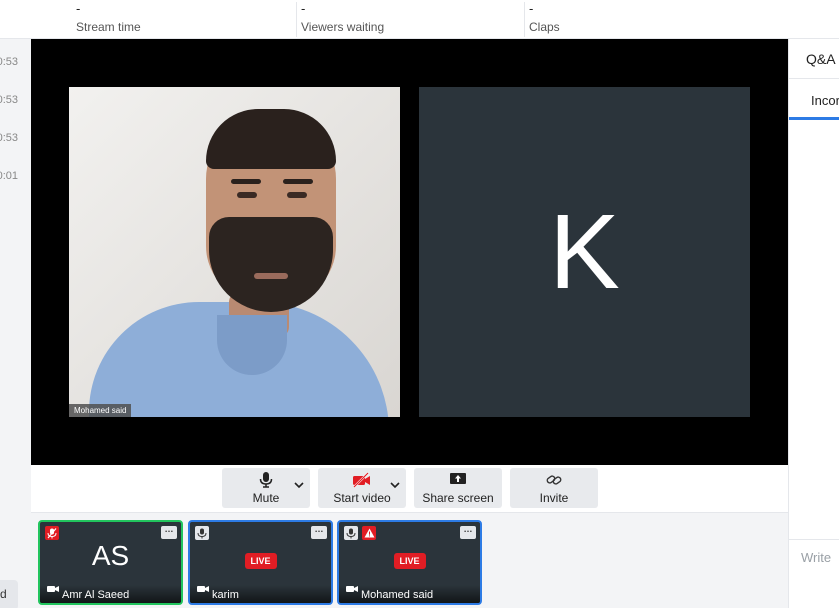 This screenshot has height=608, width=839. I want to click on share-screen-button: Share screen, so click(458, 488).